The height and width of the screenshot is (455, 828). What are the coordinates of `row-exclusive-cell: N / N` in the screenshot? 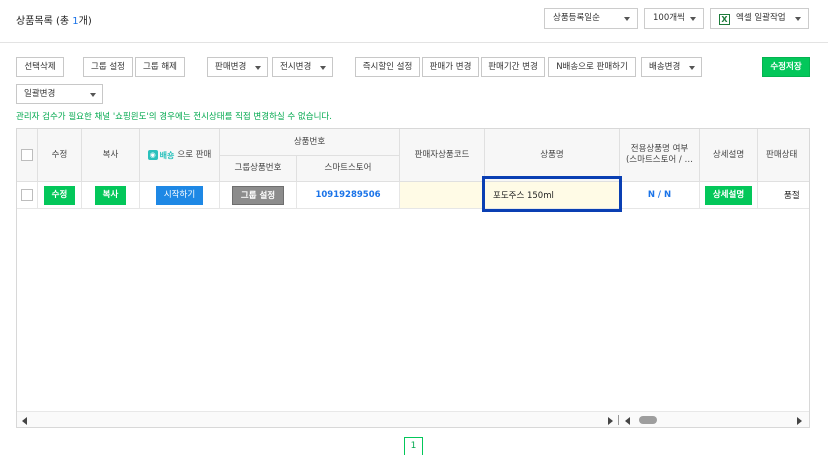 It's located at (660, 195).